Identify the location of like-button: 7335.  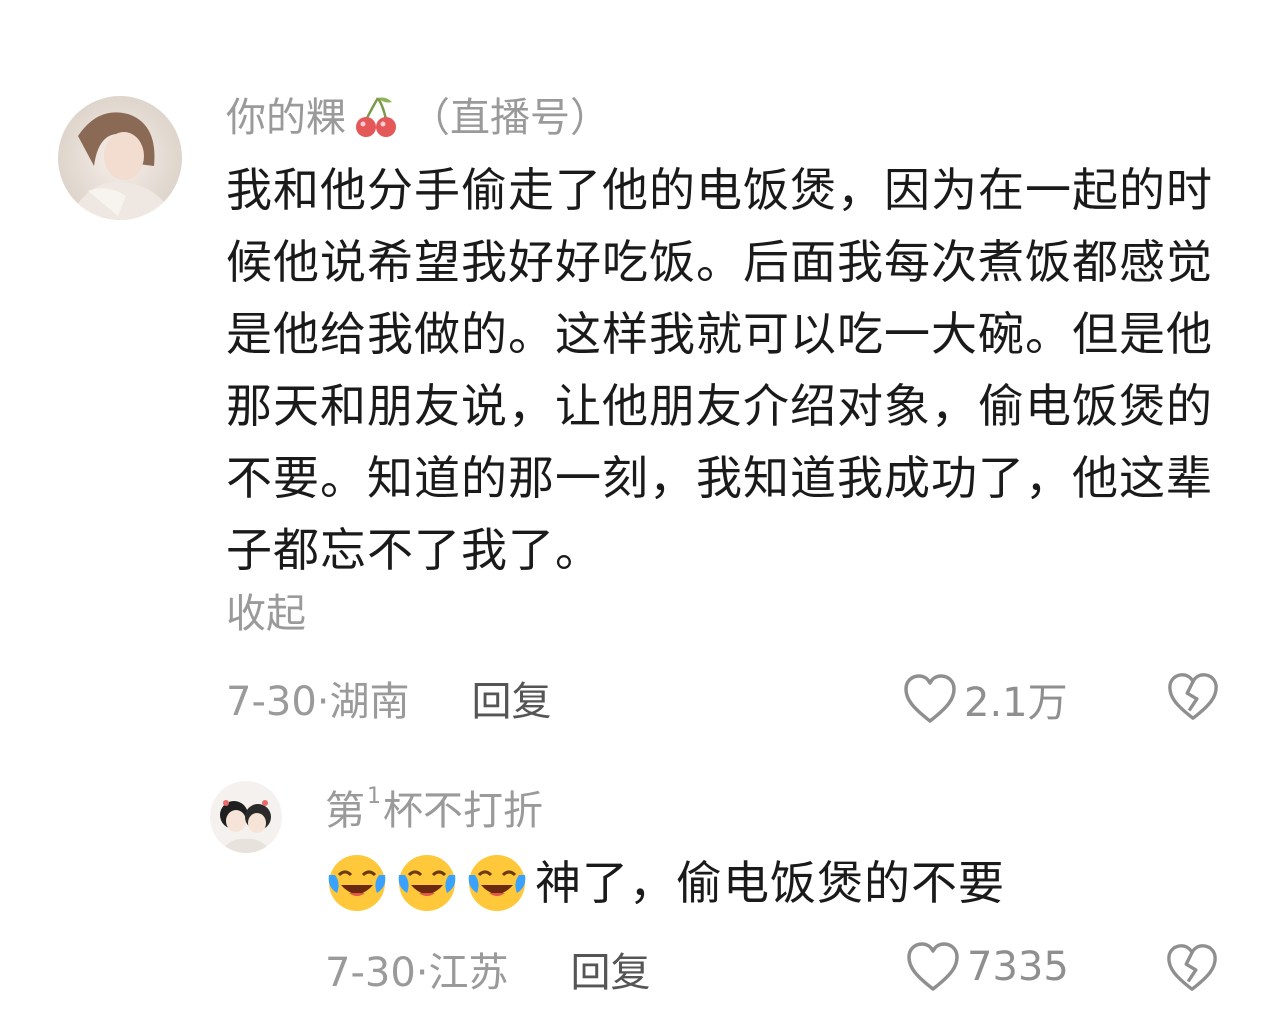
(987, 967).